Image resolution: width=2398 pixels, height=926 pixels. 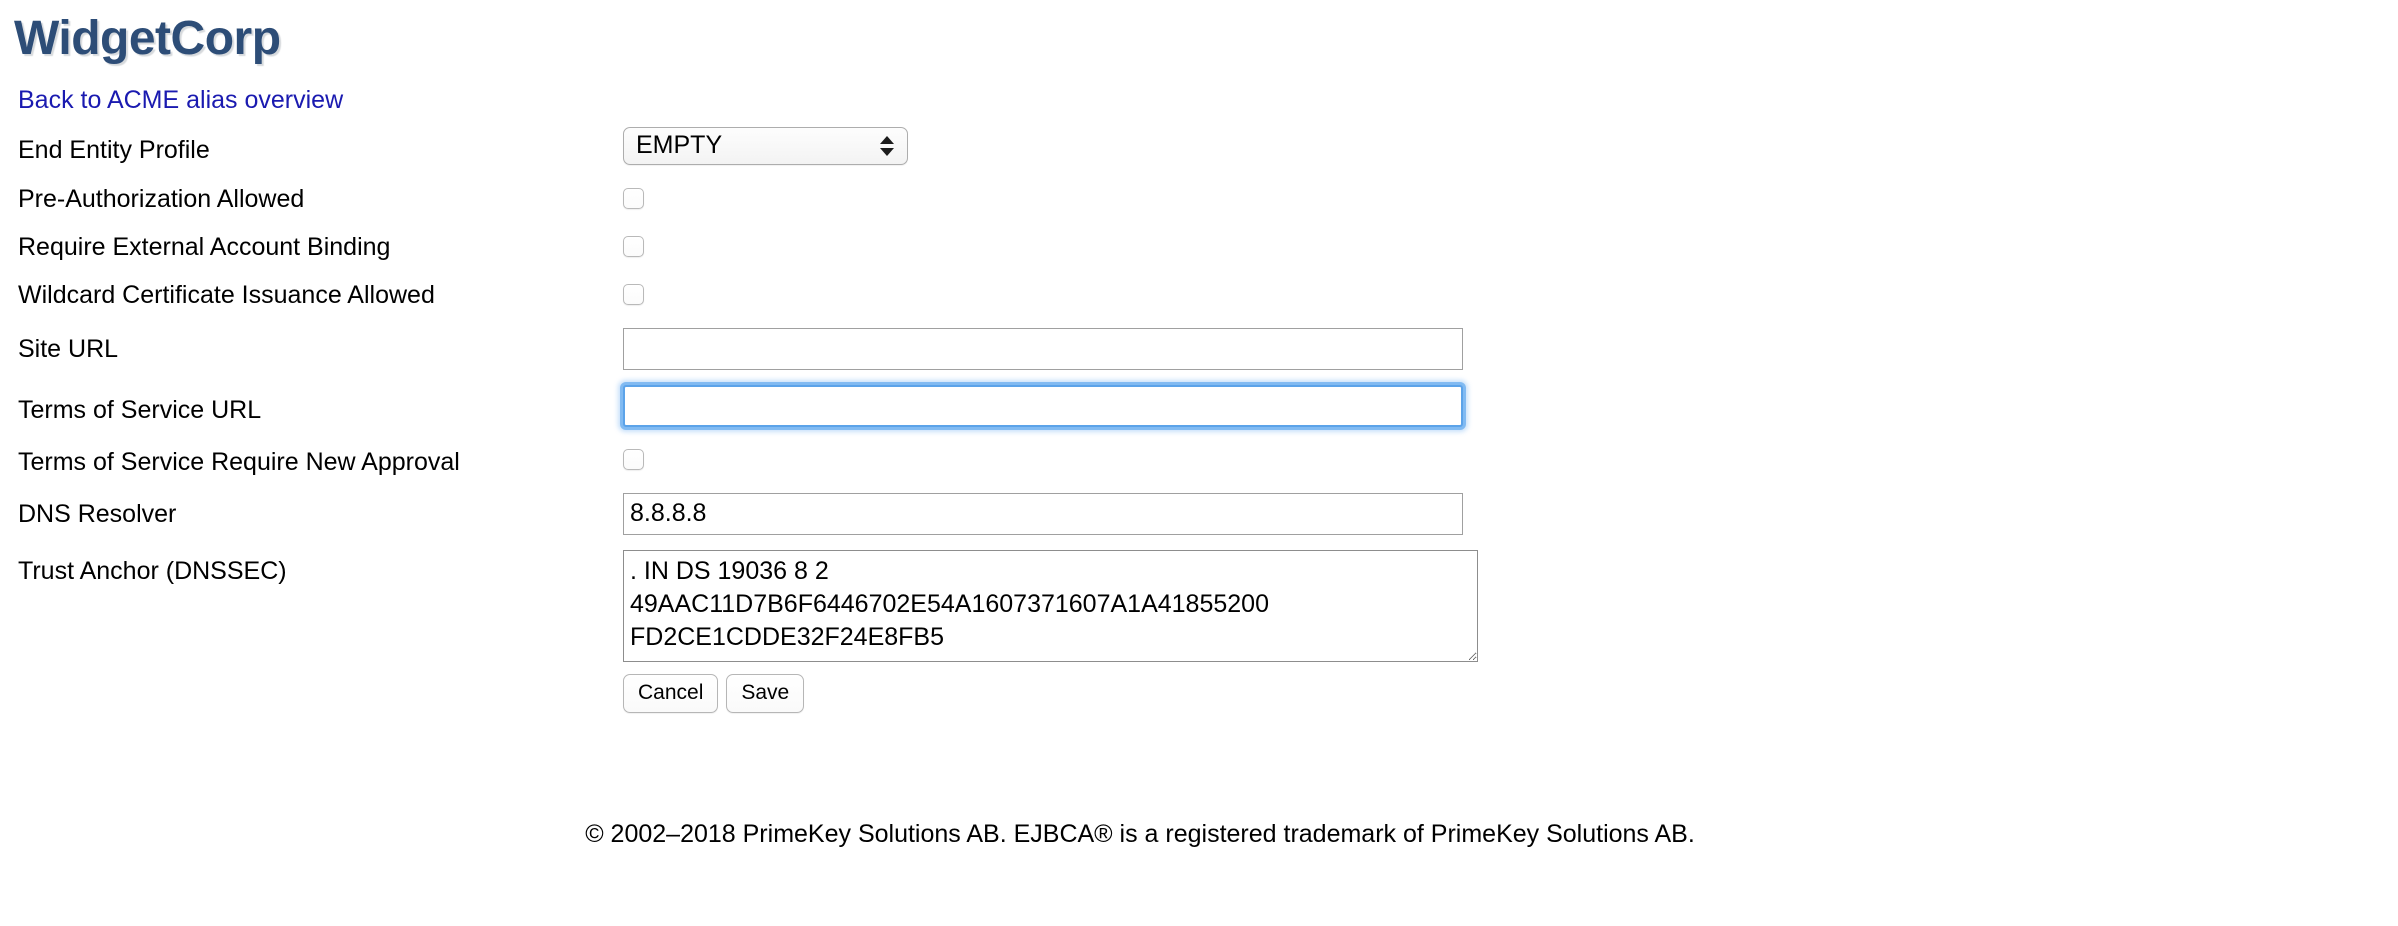 I want to click on form-row-terms-of-service-url: Terms of Service URL, so click(x=1208, y=415).